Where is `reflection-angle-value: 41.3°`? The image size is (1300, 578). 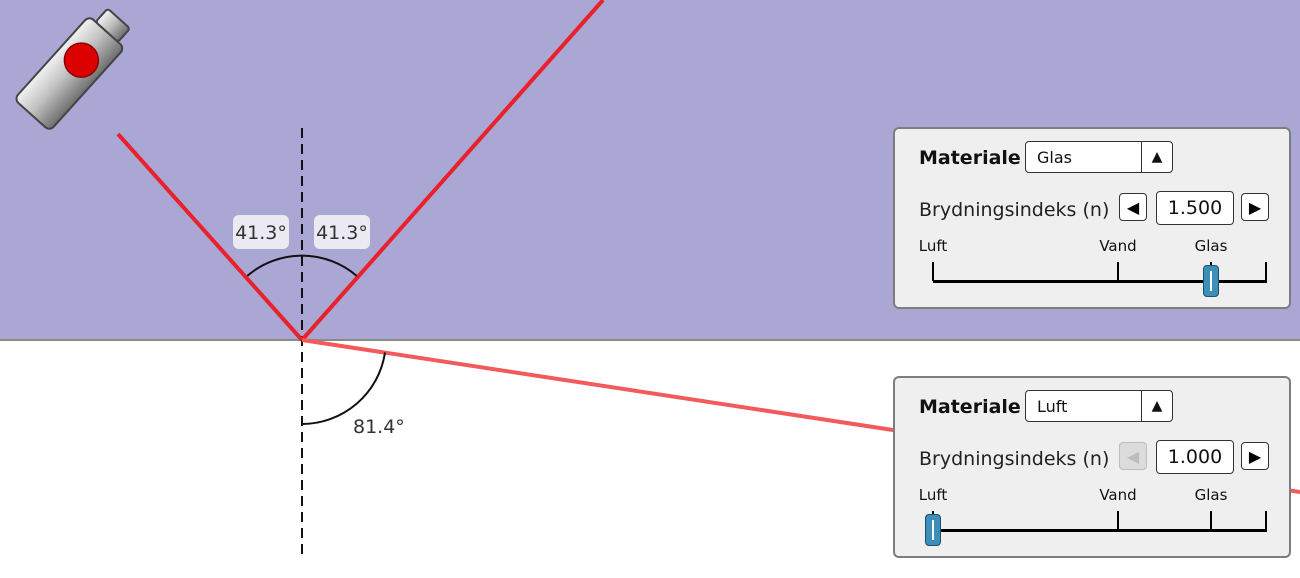
reflection-angle-value: 41.3° is located at coordinates (342, 233).